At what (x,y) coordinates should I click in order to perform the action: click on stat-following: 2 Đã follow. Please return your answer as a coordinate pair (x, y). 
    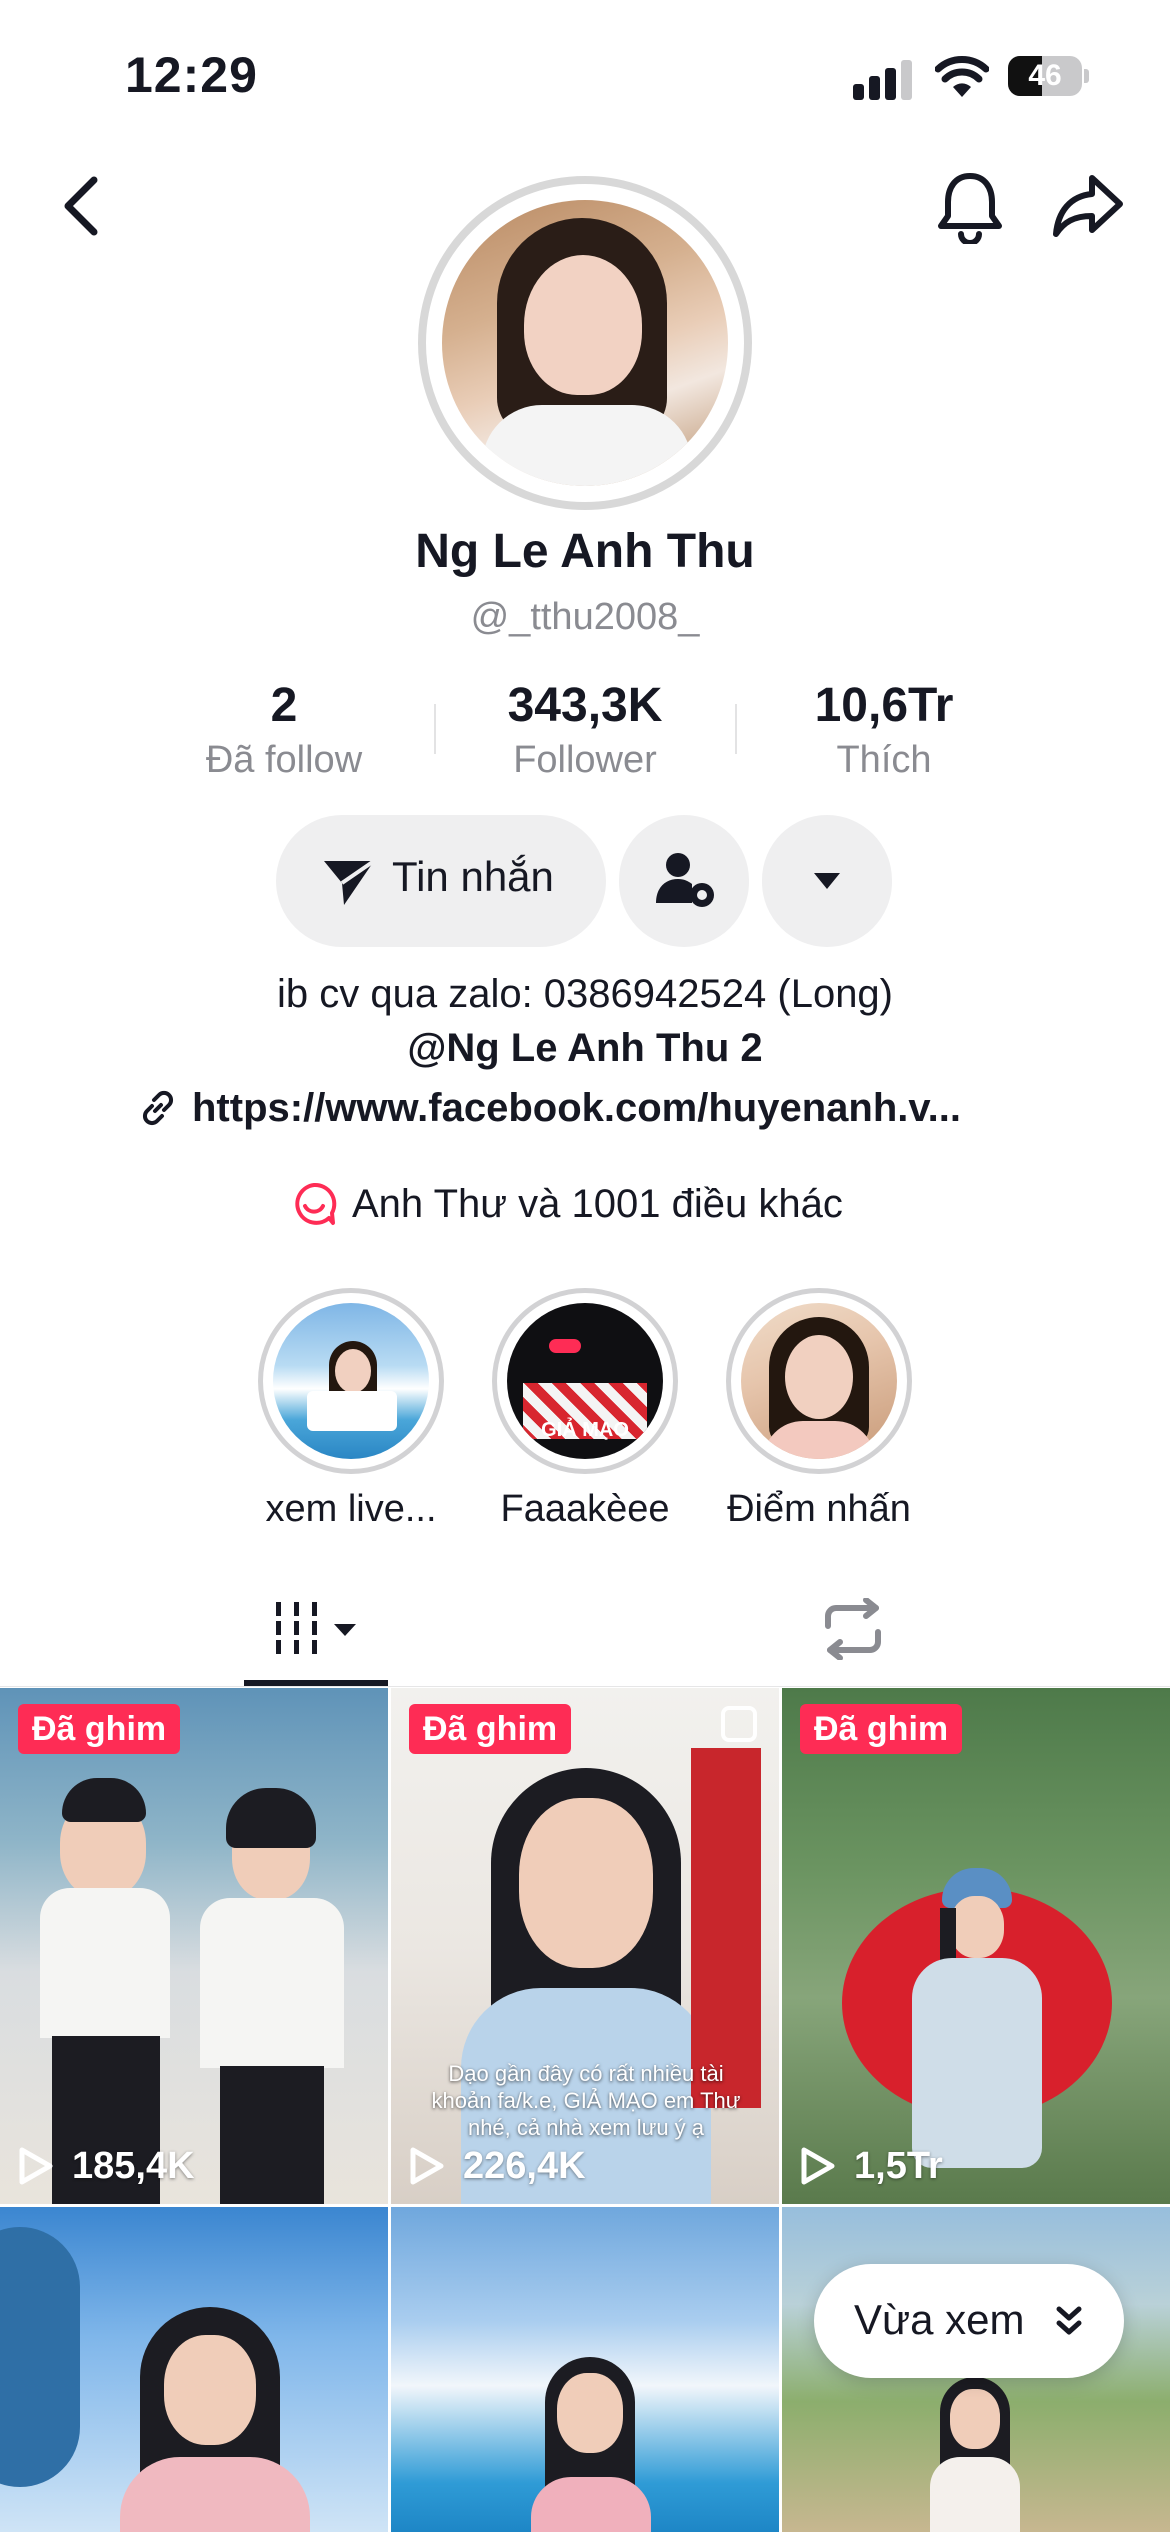
    Looking at the image, I should click on (284, 730).